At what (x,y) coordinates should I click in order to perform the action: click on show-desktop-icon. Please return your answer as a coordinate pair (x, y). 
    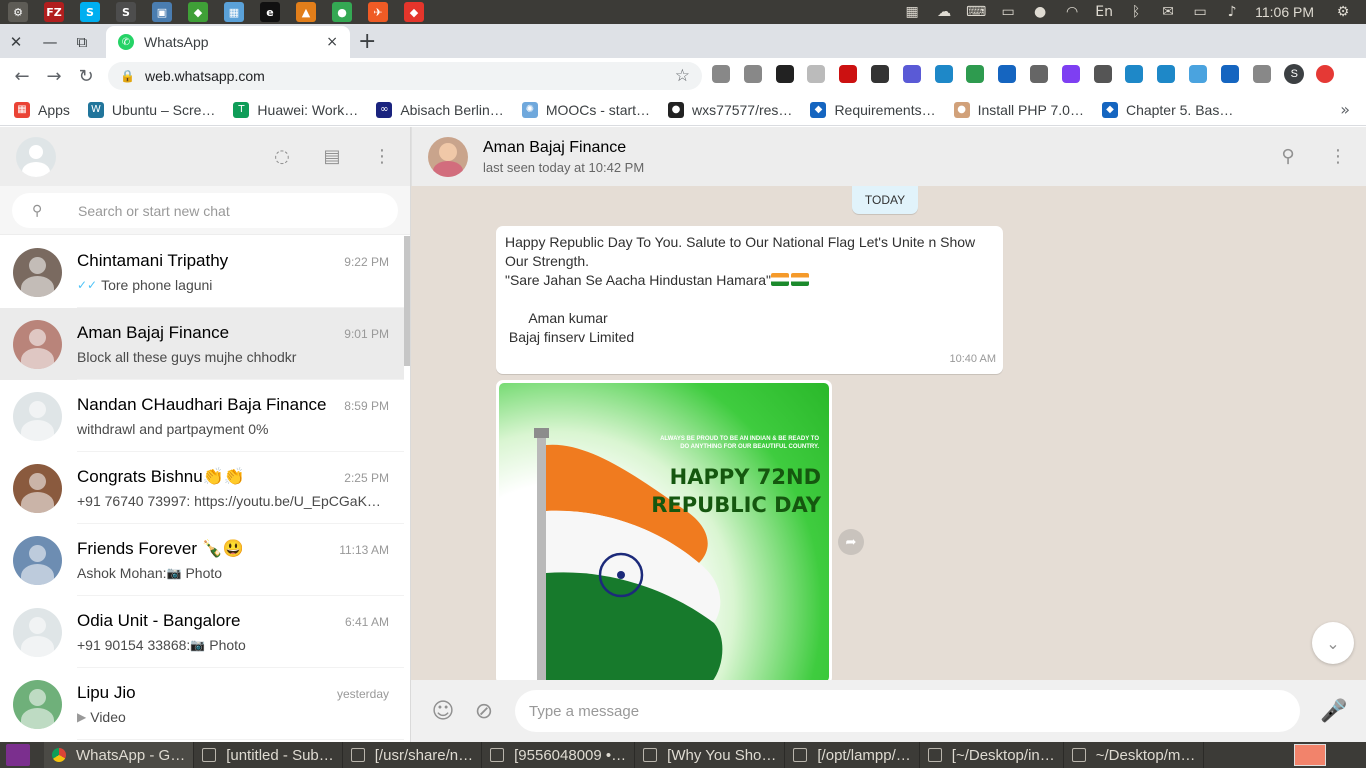
    Looking at the image, I should click on (18, 755).